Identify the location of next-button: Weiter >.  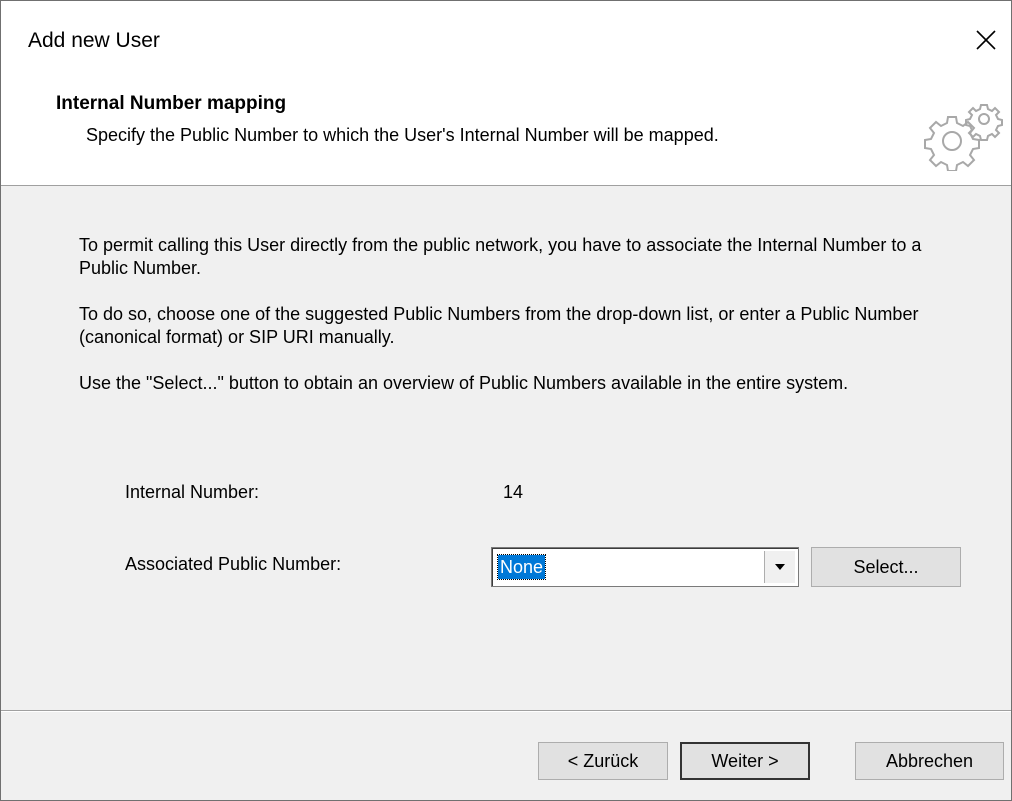
(745, 761).